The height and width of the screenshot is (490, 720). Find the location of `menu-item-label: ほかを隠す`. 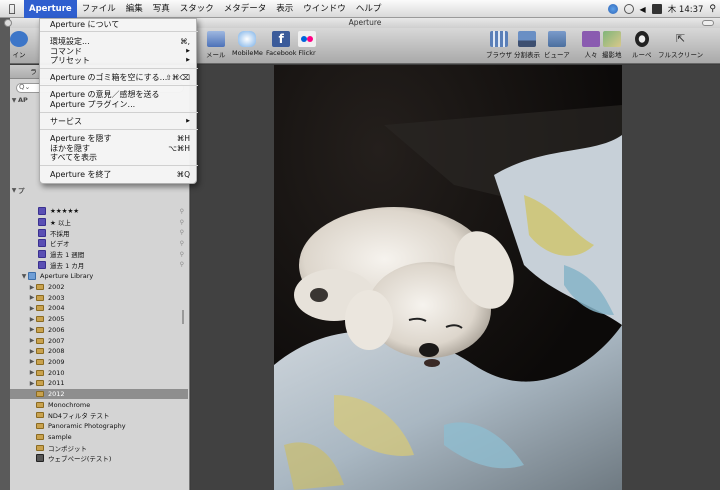

menu-item-label: ほかを隠す is located at coordinates (70, 148).